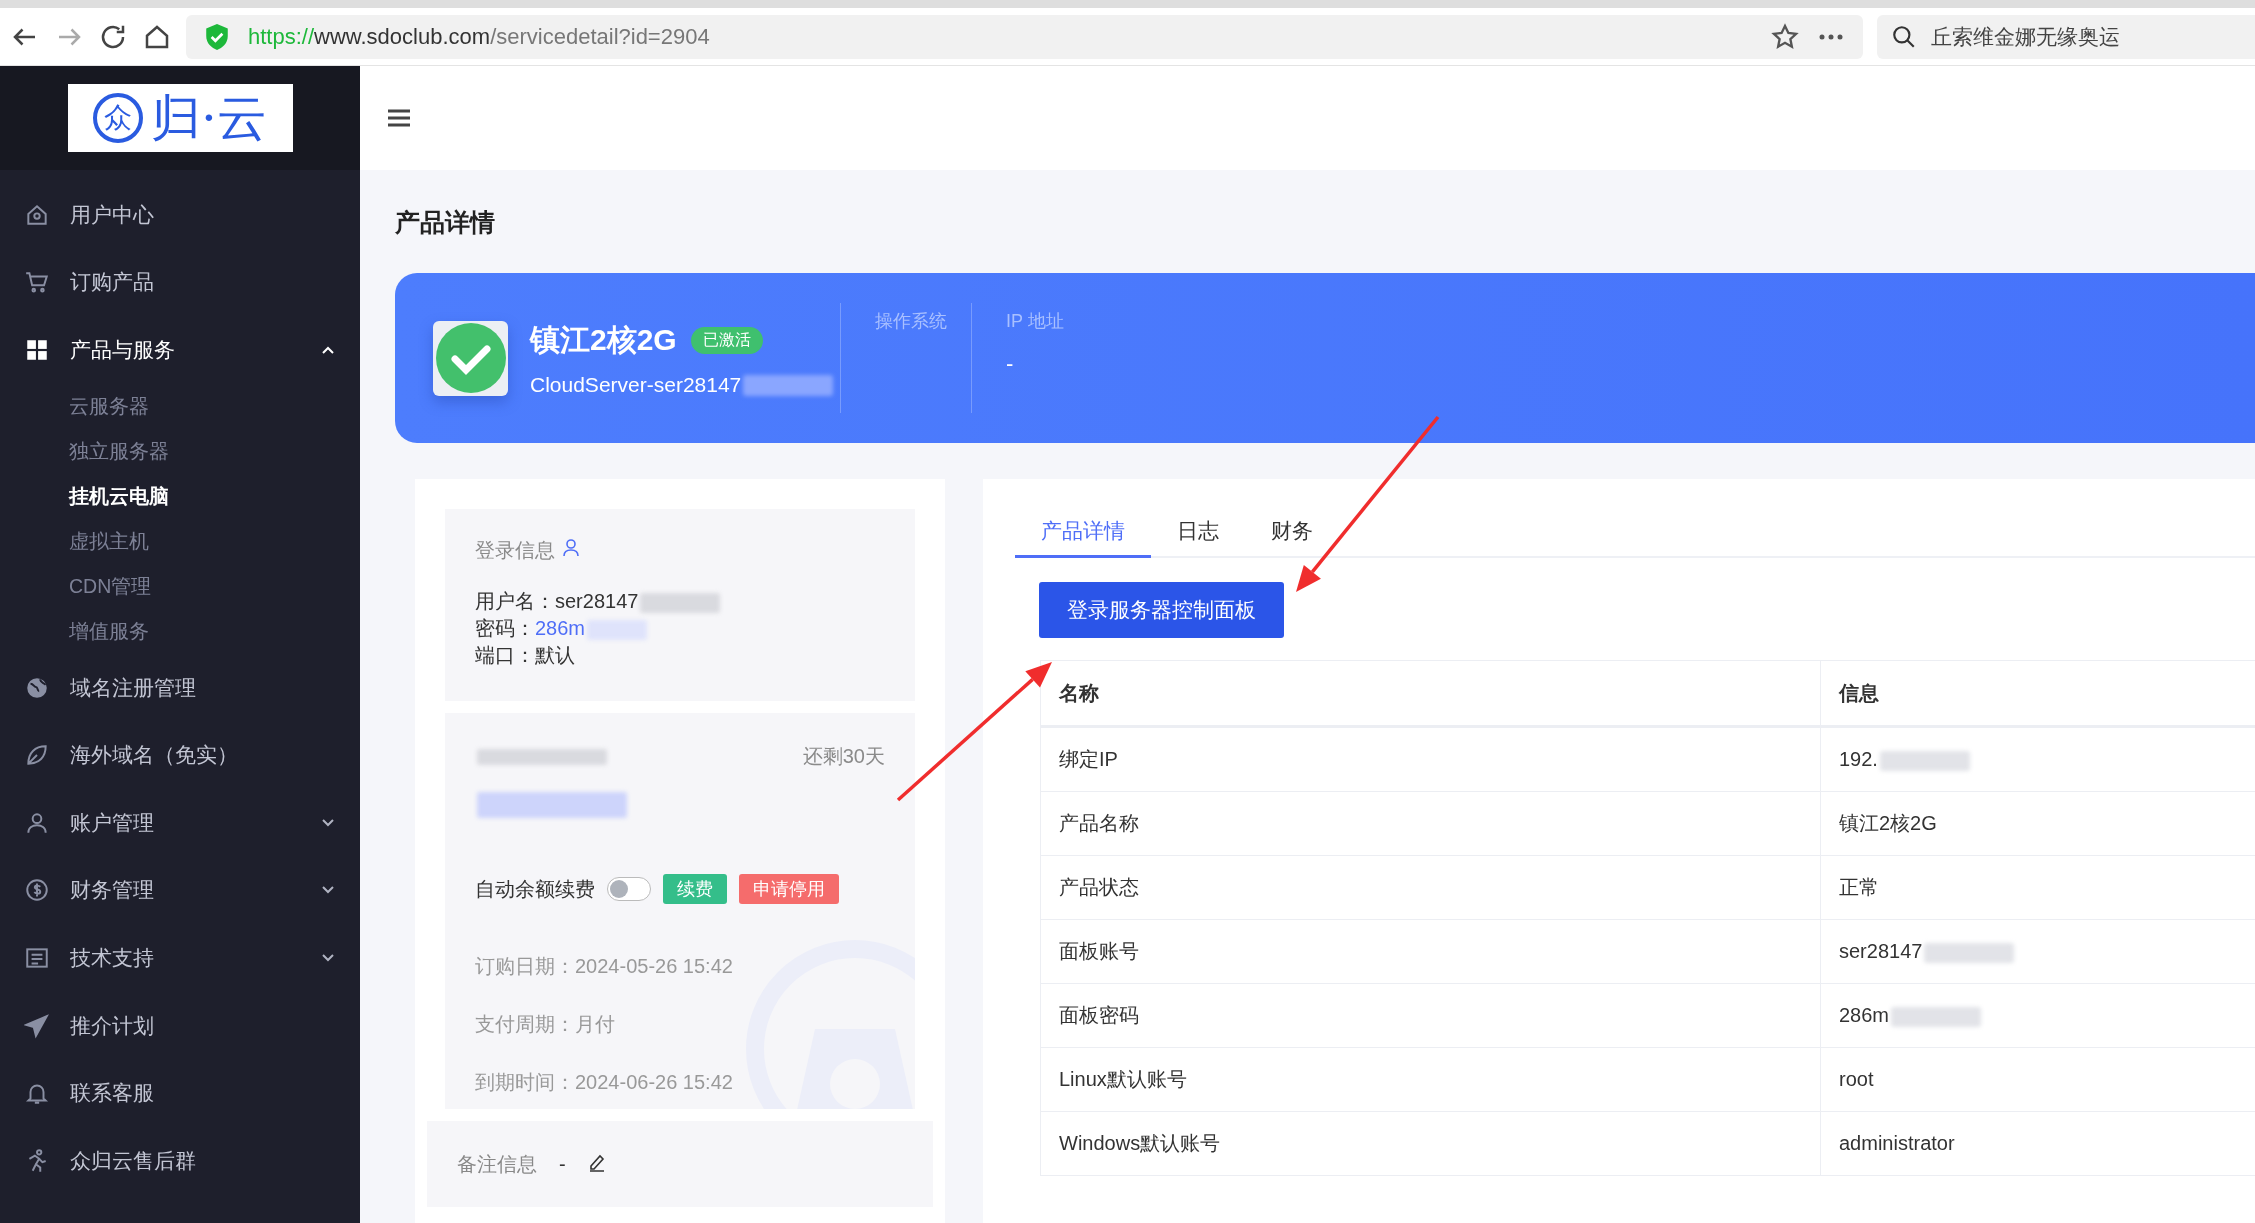 The image size is (2255, 1223). Describe the element at coordinates (1292, 537) in the screenshot. I see `tab: 财务` at that location.